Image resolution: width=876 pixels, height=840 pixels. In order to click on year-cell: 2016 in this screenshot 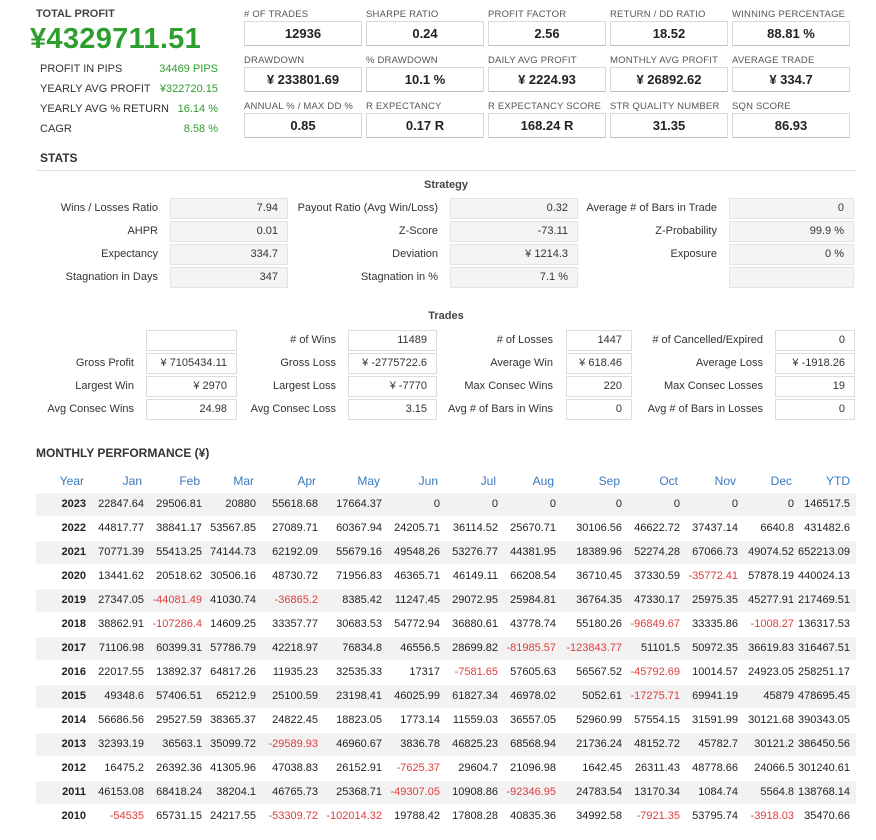, I will do `click(63, 671)`.